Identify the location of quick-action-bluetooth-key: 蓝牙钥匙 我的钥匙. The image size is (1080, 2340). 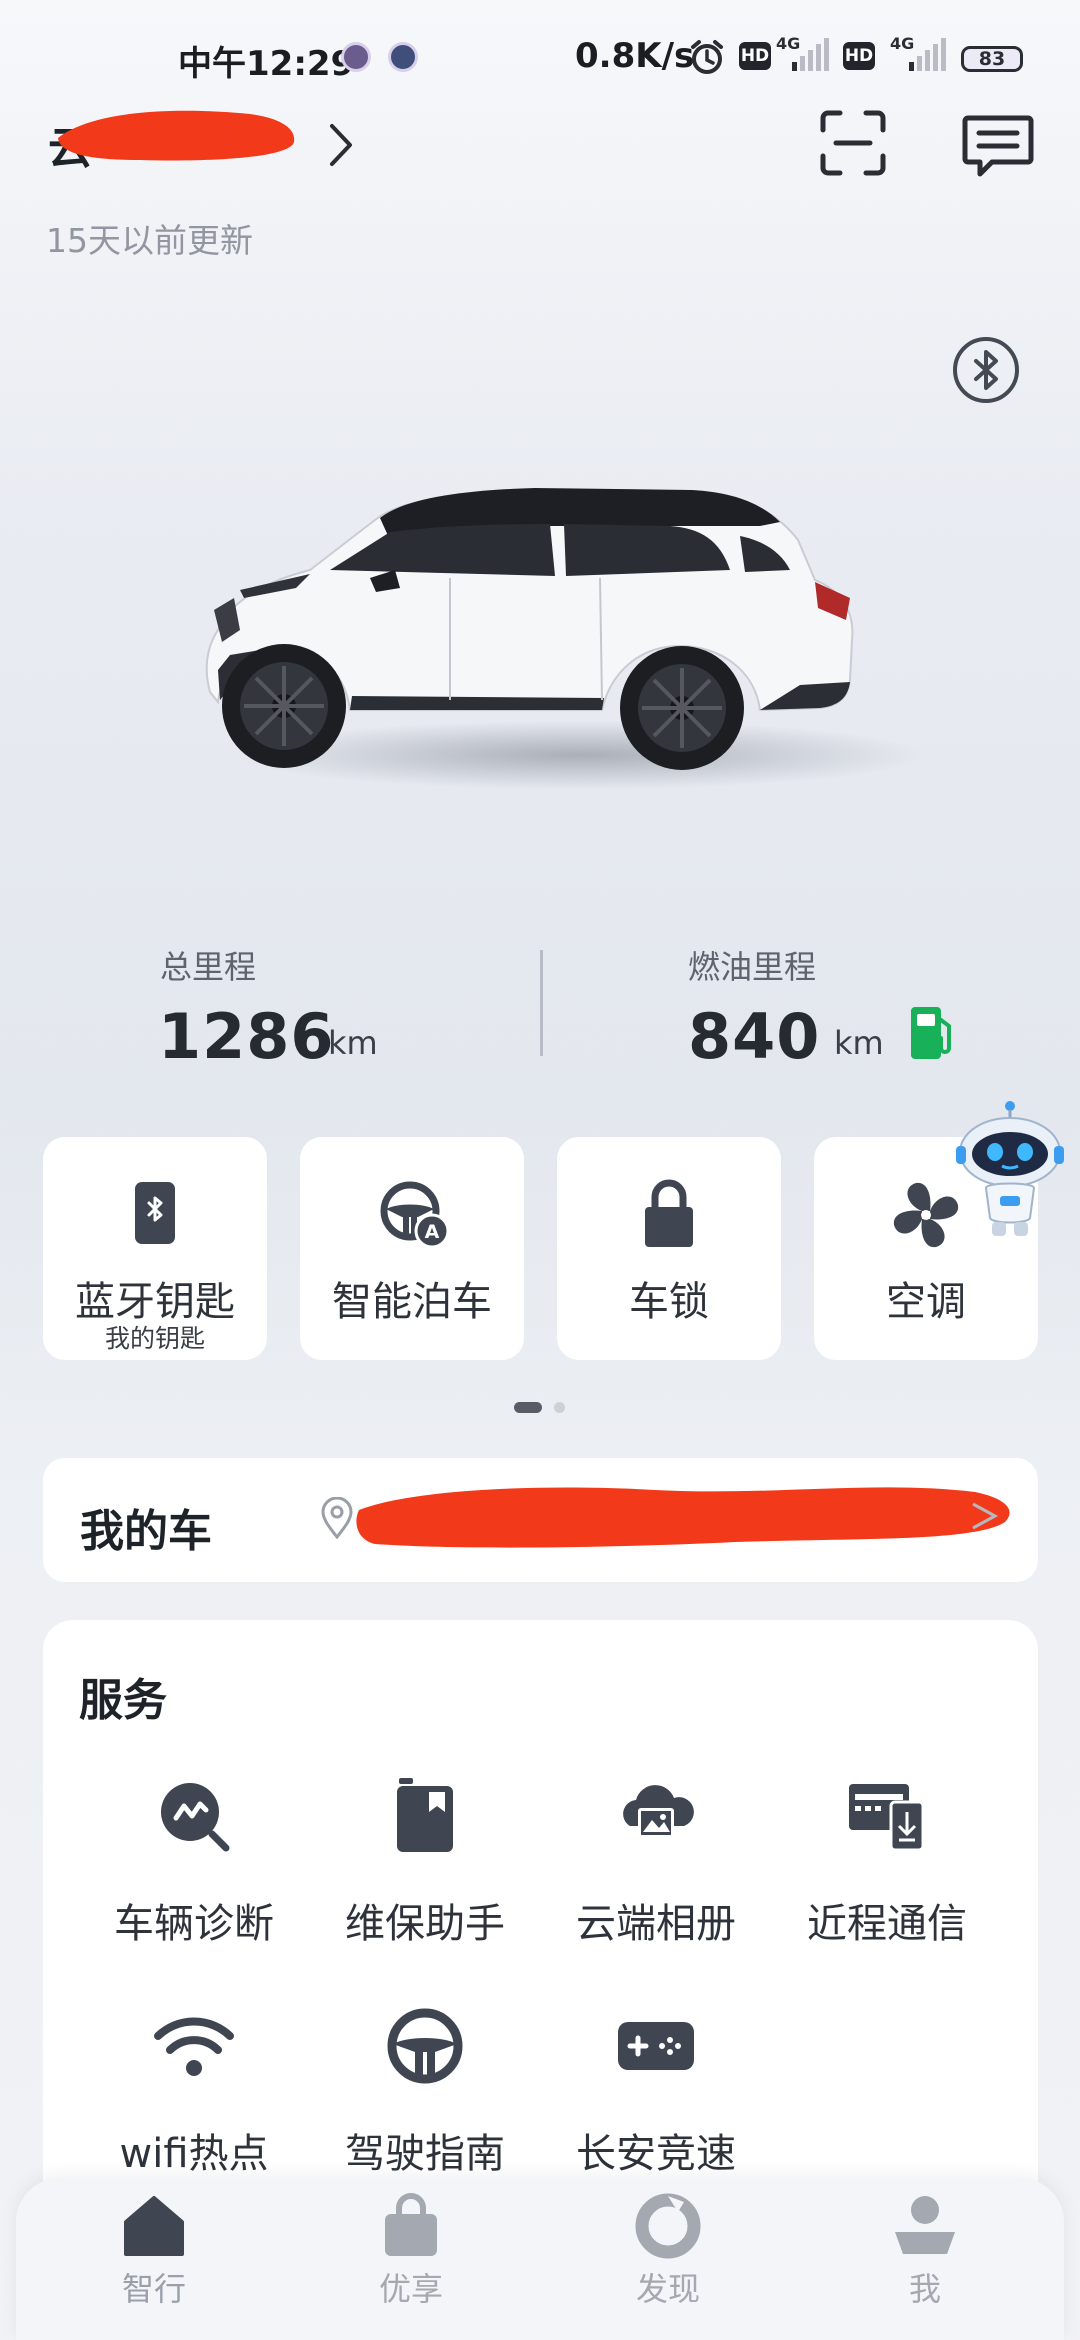
(155, 1248).